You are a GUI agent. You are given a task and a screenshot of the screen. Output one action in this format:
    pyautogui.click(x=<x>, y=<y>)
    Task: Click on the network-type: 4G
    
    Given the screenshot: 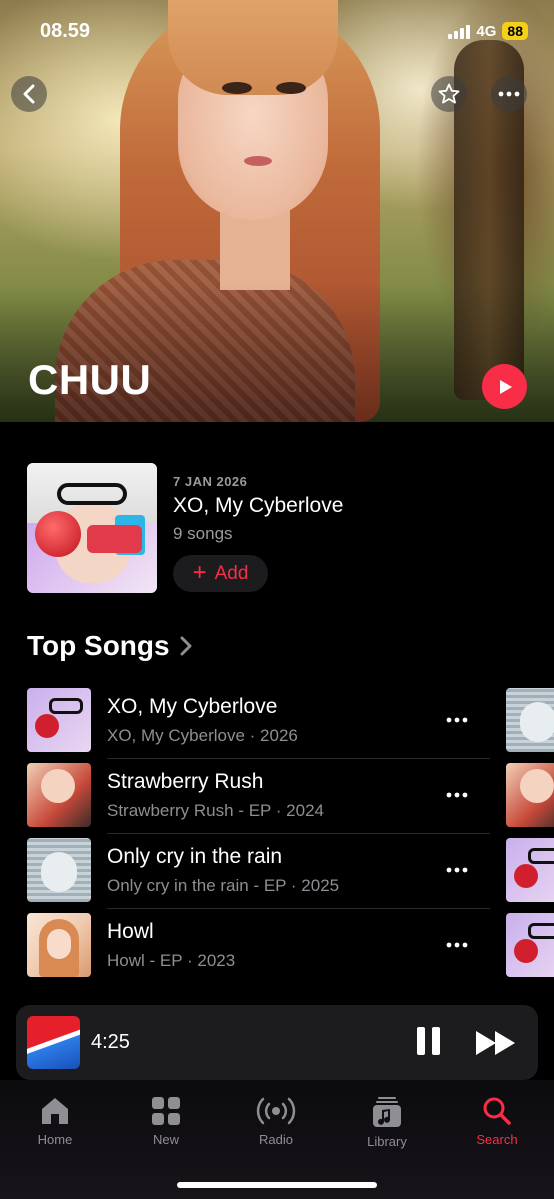 What is the action you would take?
    pyautogui.click(x=486, y=31)
    